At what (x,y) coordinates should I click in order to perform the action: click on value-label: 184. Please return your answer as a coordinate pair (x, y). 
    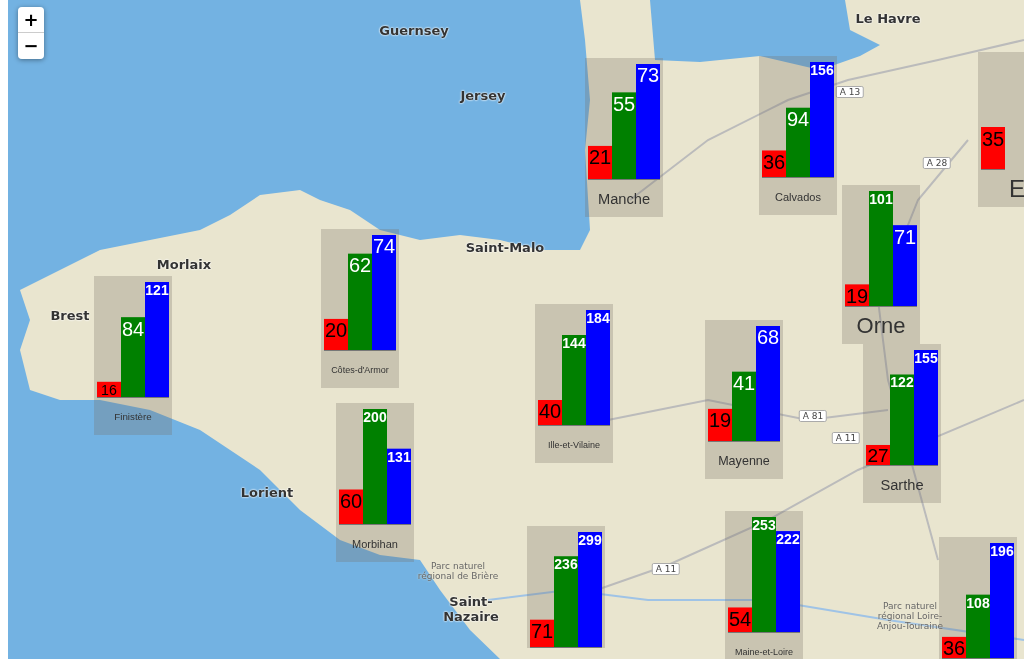
    Looking at the image, I should click on (598, 317).